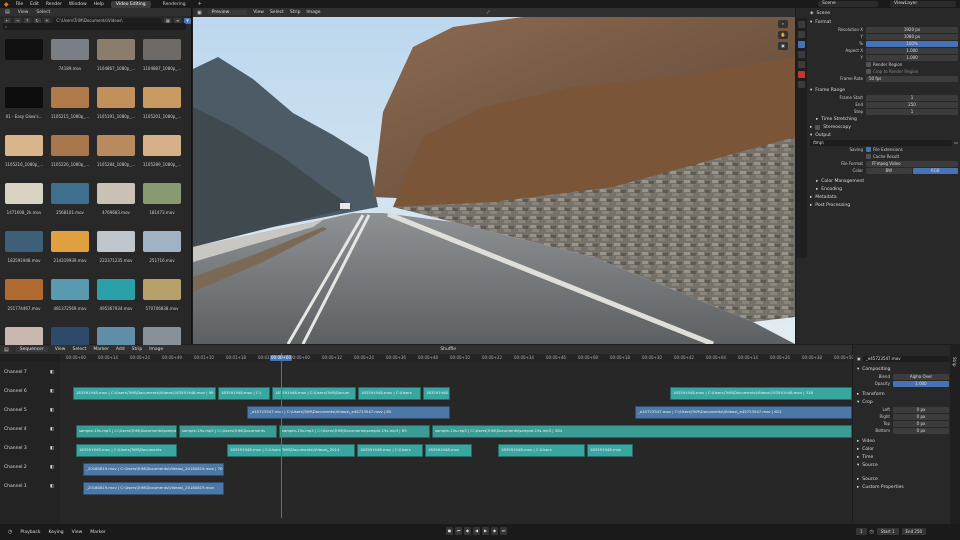 The width and height of the screenshot is (960, 540). Describe the element at coordinates (868, 71) in the screenshot. I see `crop-region-checkbox` at that location.